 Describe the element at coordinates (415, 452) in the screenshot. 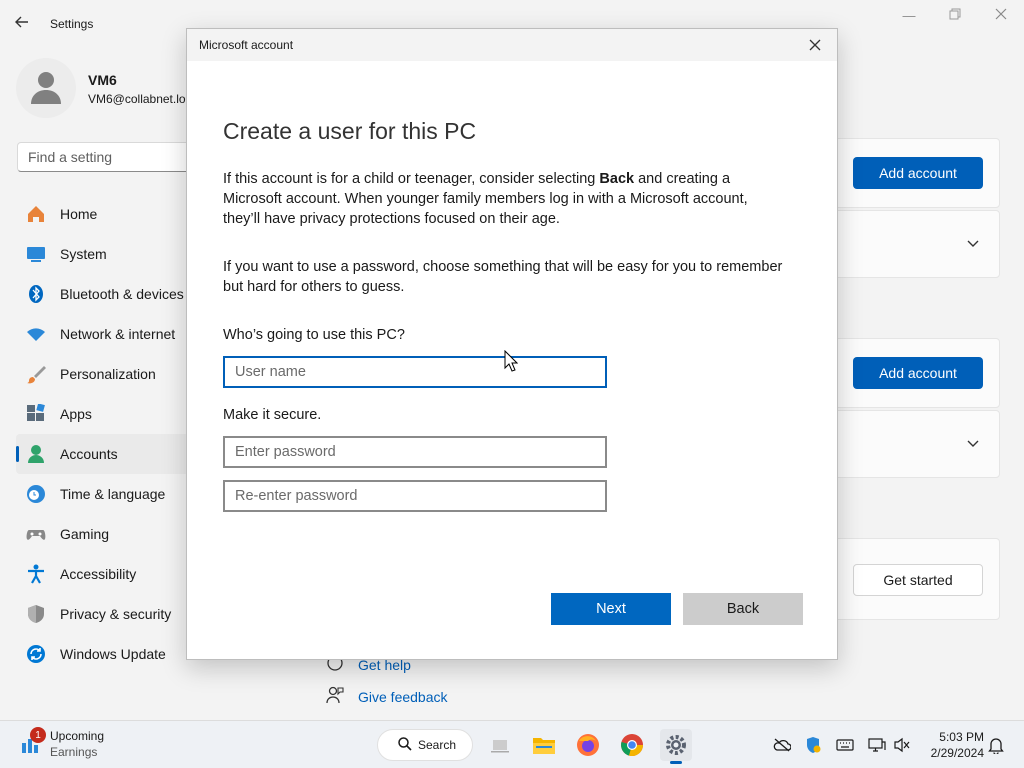

I see `password-input` at that location.